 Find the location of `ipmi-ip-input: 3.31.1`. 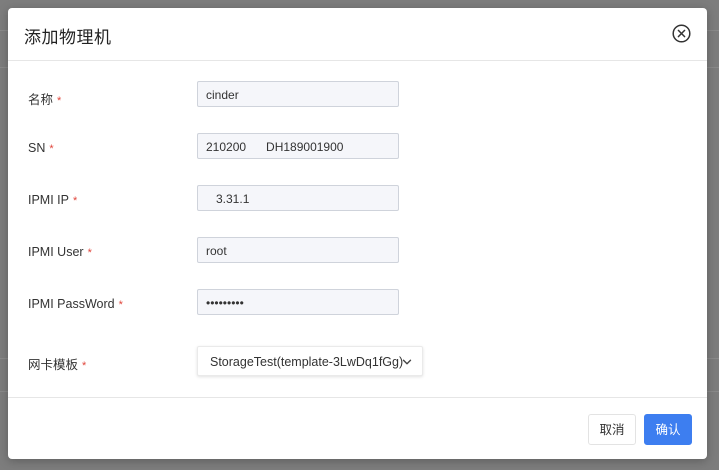

ipmi-ip-input: 3.31.1 is located at coordinates (298, 198).